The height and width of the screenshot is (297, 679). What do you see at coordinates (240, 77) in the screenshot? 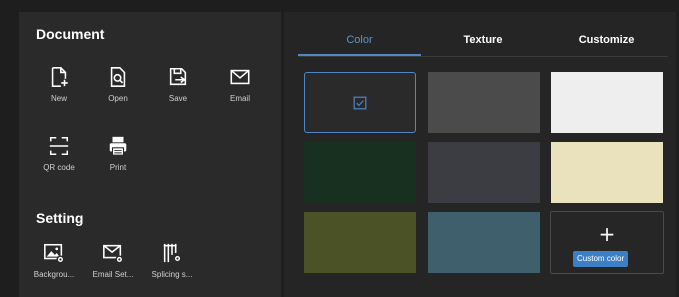
I see `email-icon` at bounding box center [240, 77].